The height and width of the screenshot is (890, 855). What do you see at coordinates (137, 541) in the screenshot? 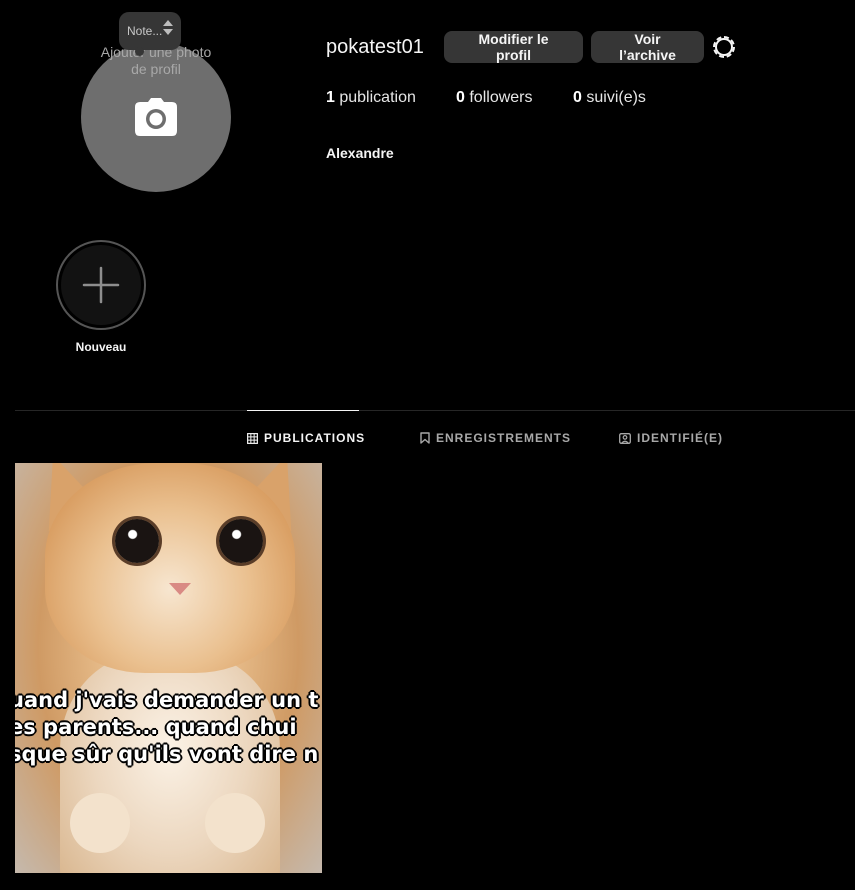
I see `cat-eye-left` at bounding box center [137, 541].